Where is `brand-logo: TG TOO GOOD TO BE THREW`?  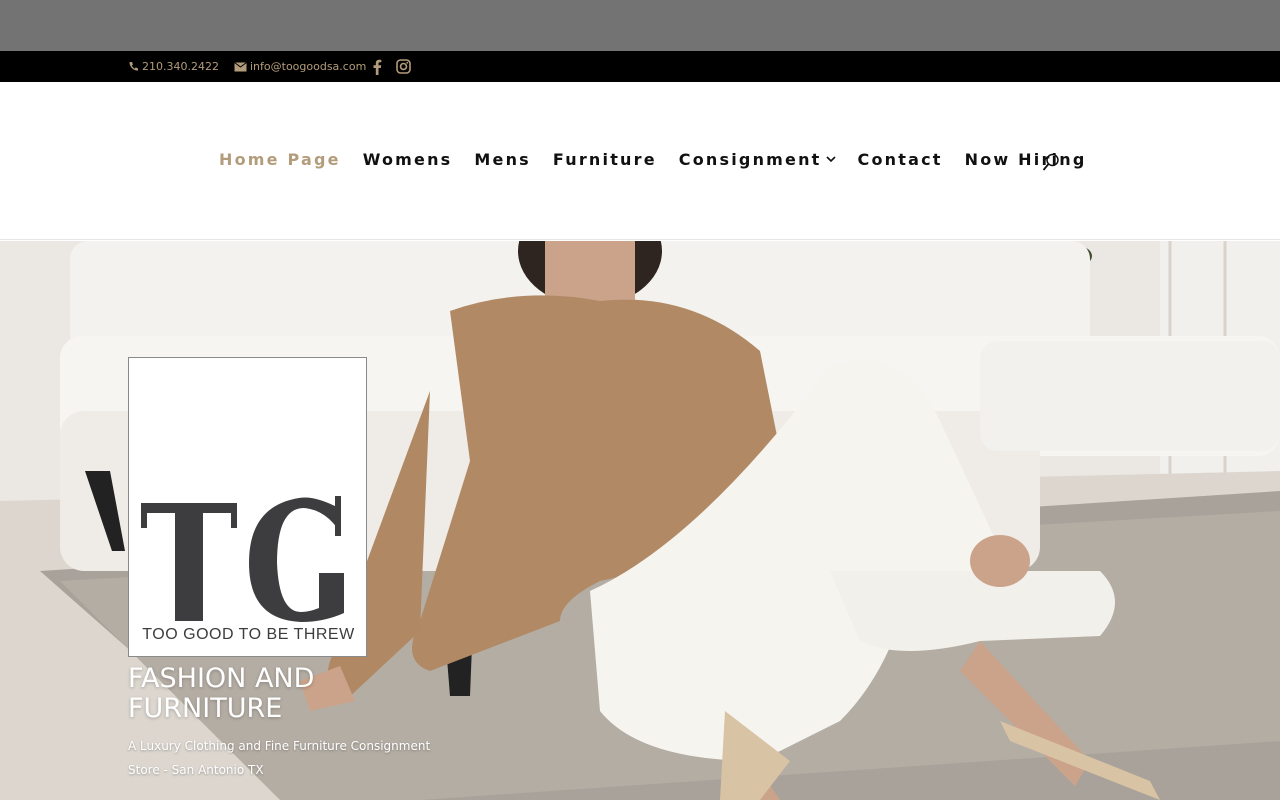 brand-logo: TG TOO GOOD TO BE THREW is located at coordinates (247, 507).